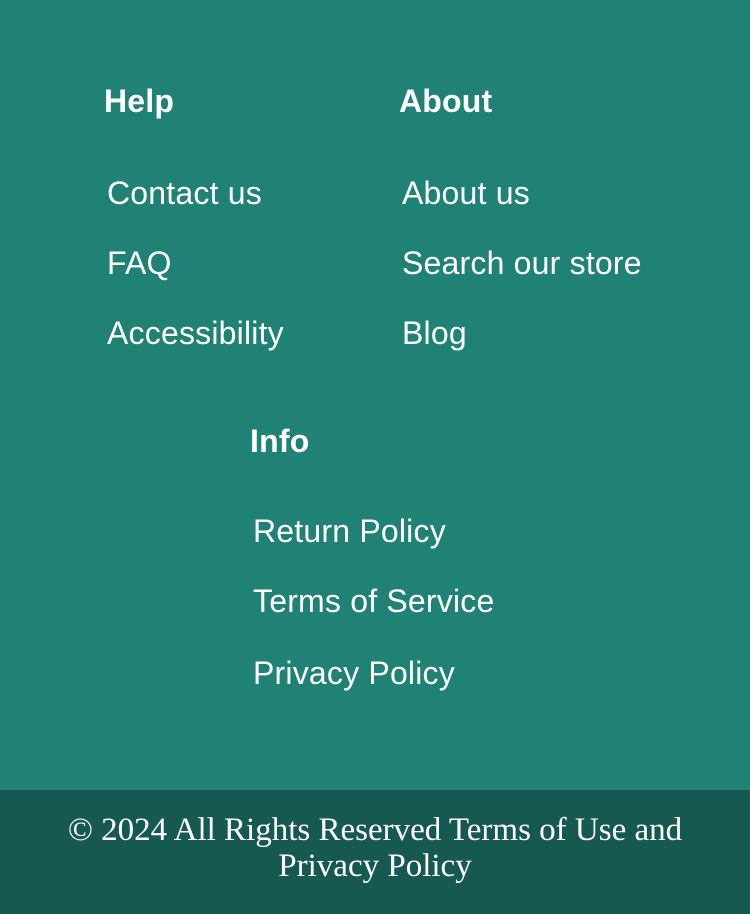 The height and width of the screenshot is (914, 750). I want to click on list-item: Blog, so click(434, 333).